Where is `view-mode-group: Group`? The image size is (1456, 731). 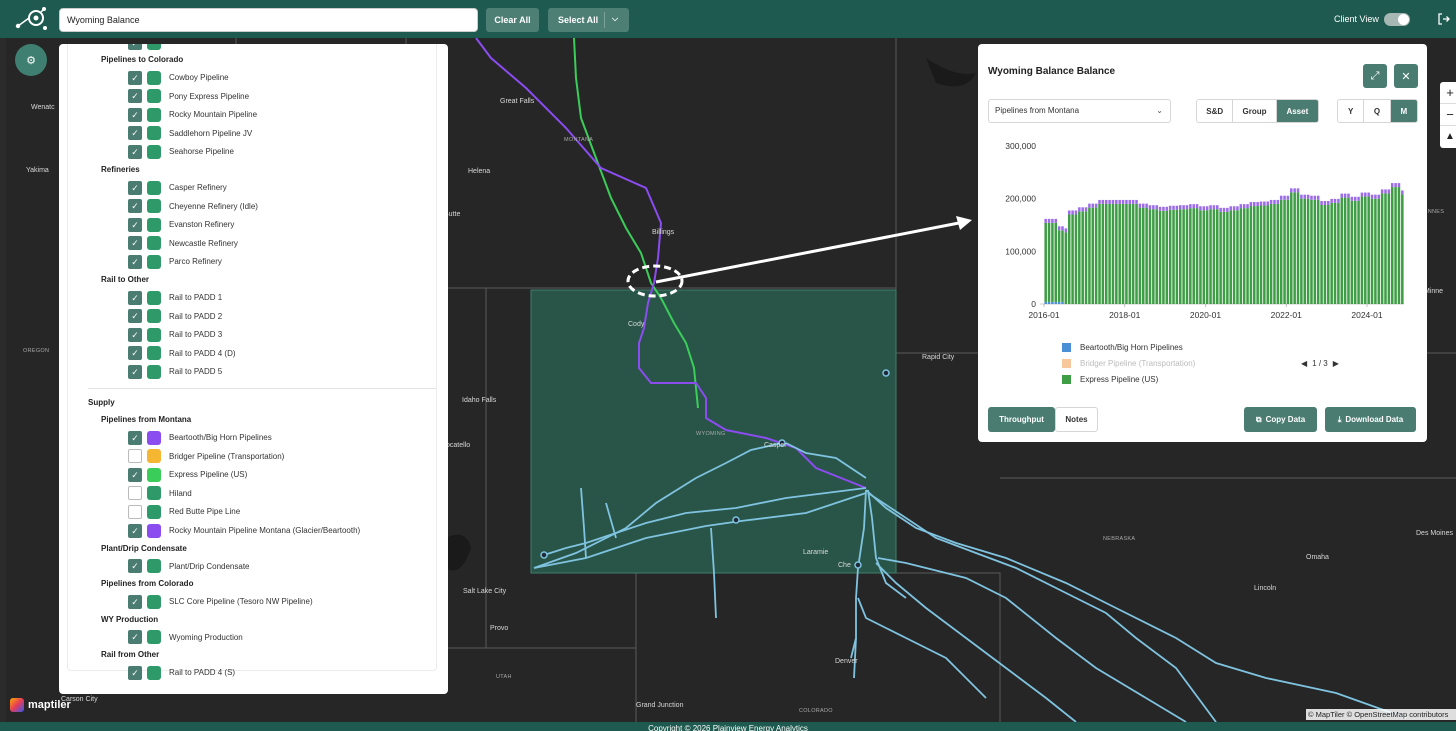
view-mode-group: Group is located at coordinates (1255, 111).